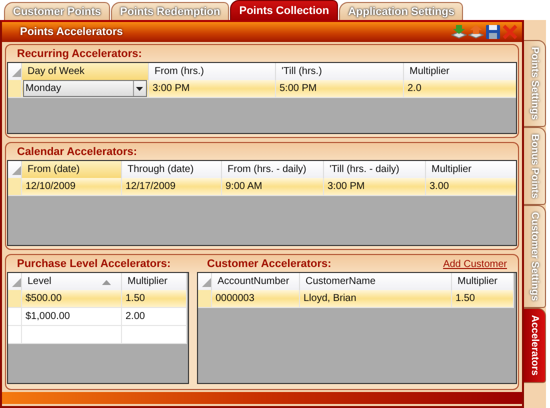  What do you see at coordinates (71, 32) in the screenshot?
I see `panel-title: Points Accelerators` at bounding box center [71, 32].